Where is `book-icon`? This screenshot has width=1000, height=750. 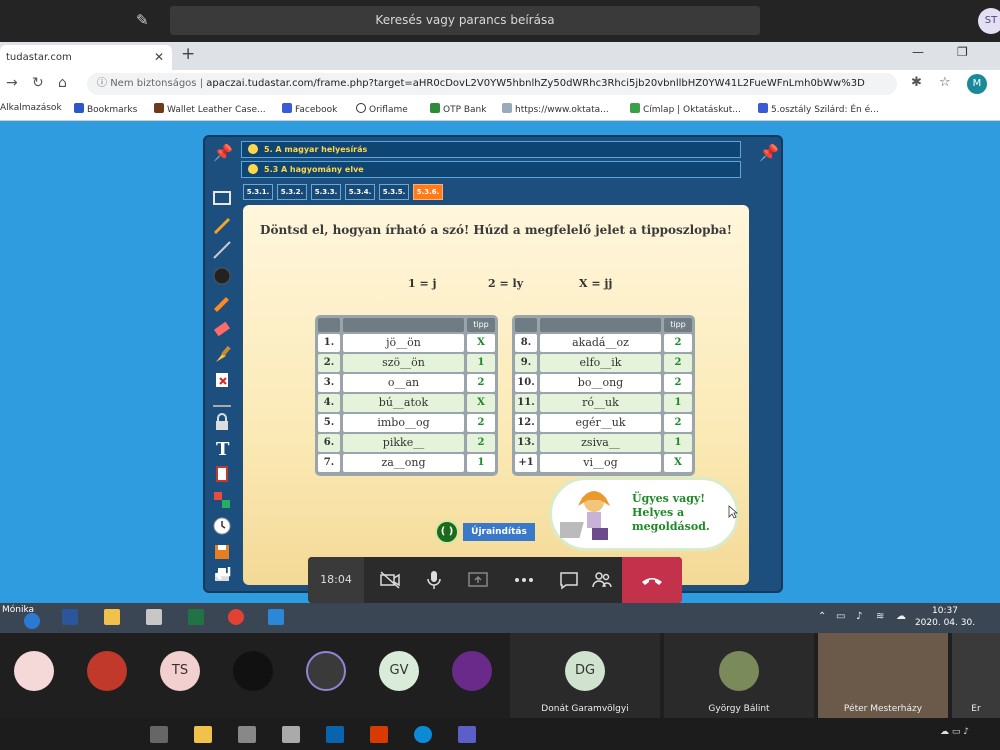 book-icon is located at coordinates (222, 474).